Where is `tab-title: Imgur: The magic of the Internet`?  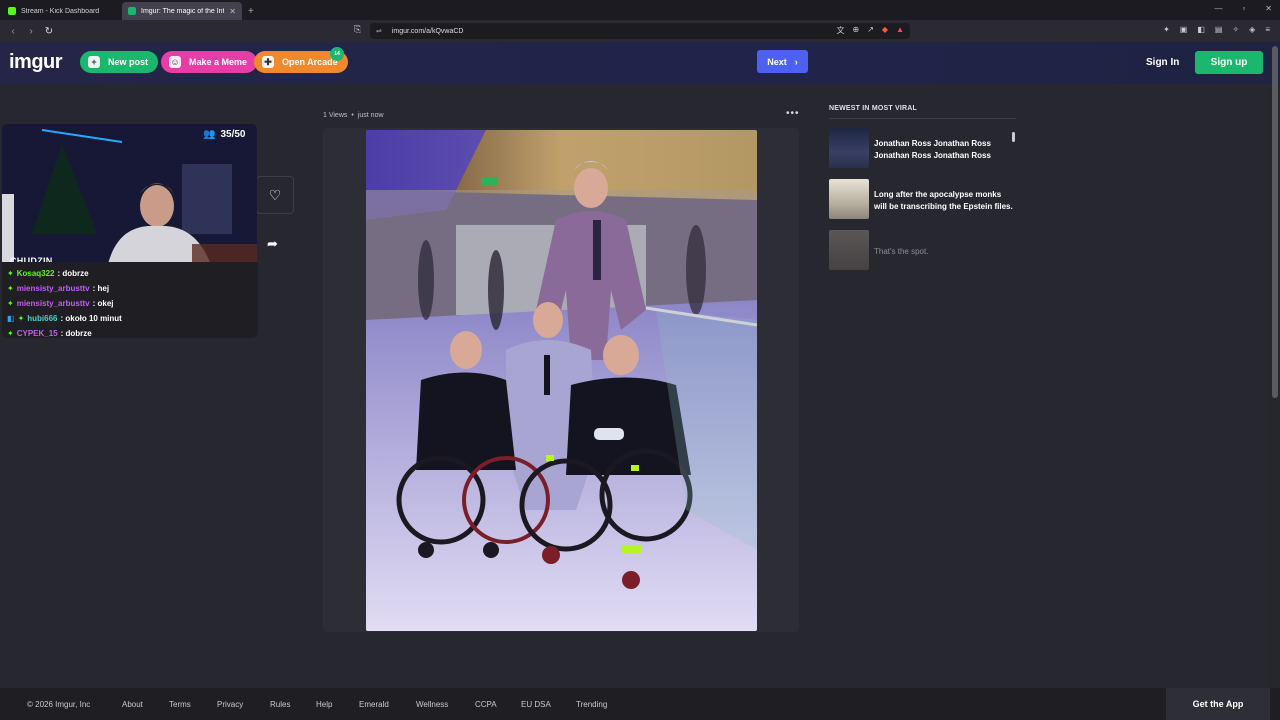 tab-title: Imgur: The magic of the Internet is located at coordinates (182, 11).